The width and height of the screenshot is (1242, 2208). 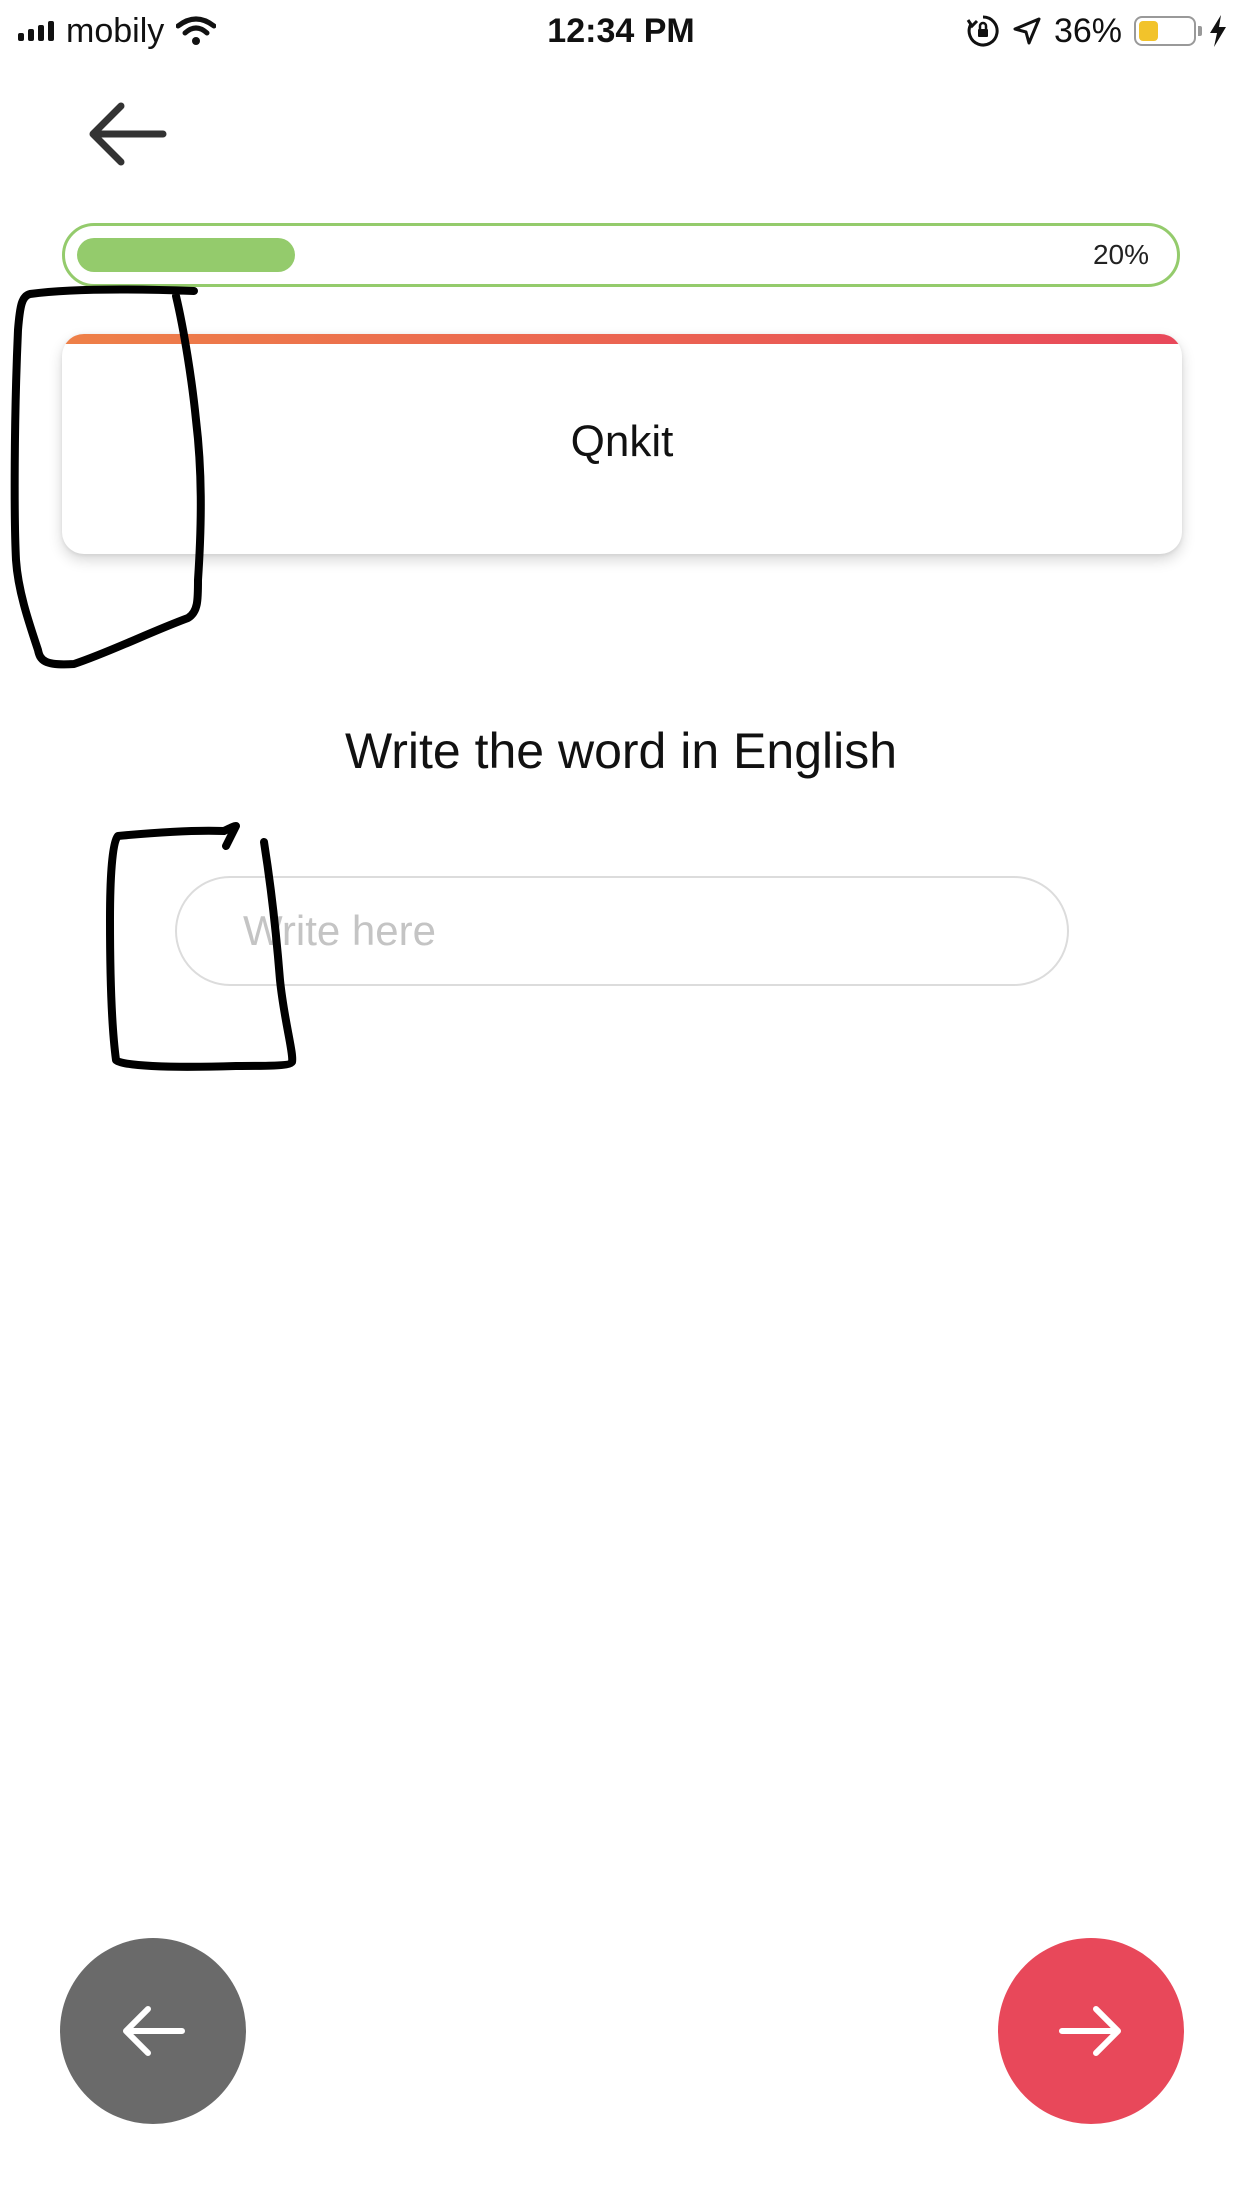 I want to click on next-button, so click(x=1091, y=2031).